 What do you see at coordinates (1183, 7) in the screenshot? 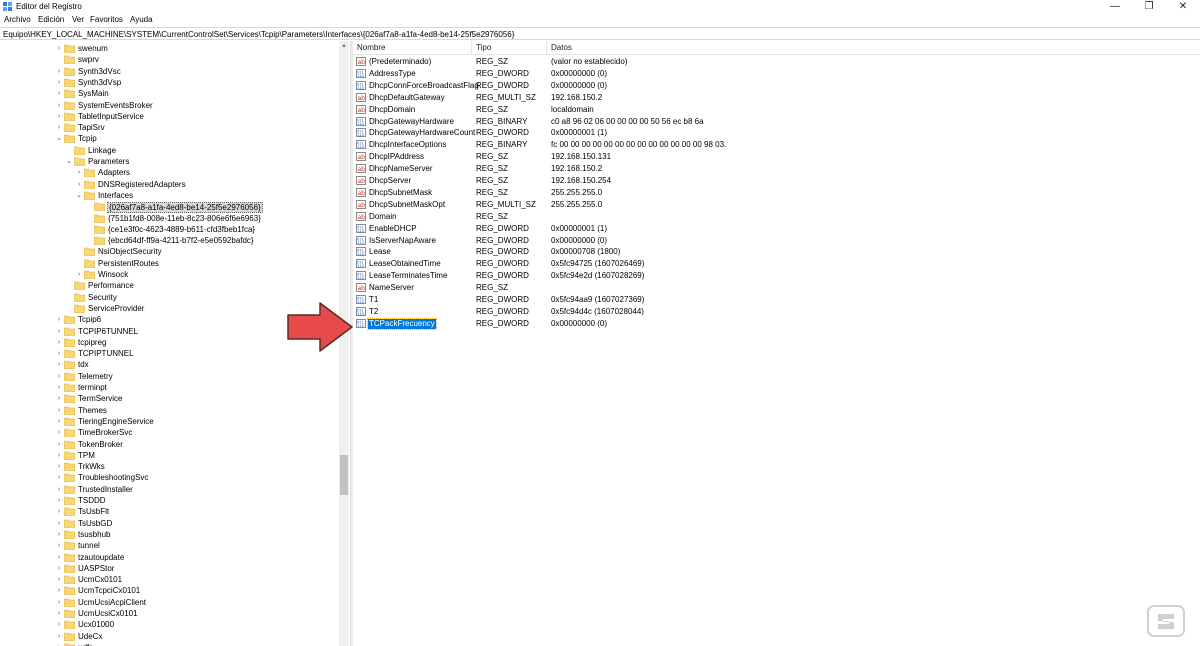
I see `close-button: ✕` at bounding box center [1183, 7].